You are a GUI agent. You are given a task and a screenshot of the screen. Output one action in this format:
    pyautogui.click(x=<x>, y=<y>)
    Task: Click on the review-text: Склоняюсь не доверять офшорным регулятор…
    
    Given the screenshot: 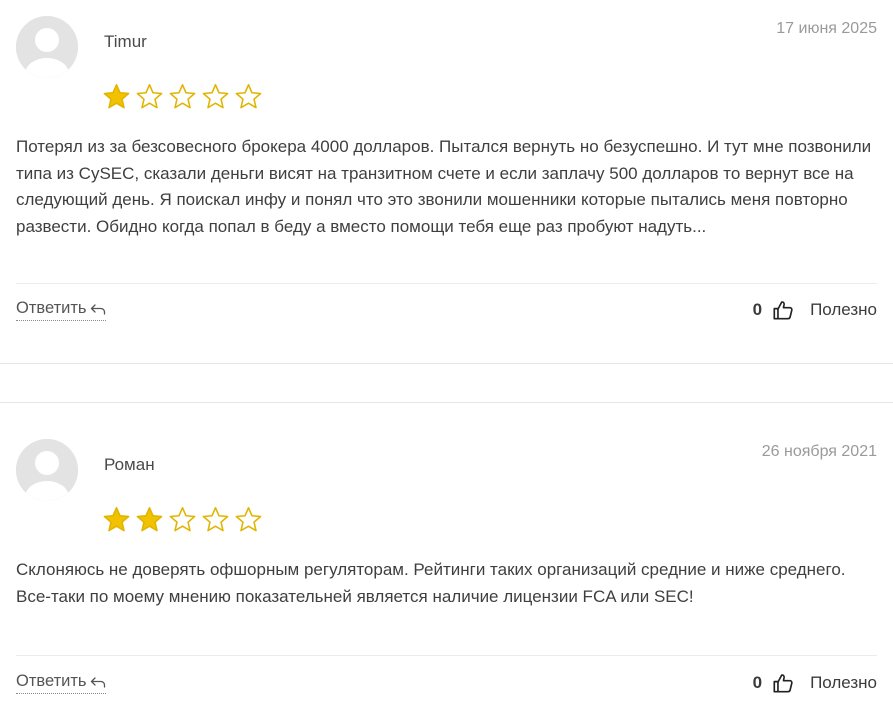 What is the action you would take?
    pyautogui.click(x=431, y=583)
    